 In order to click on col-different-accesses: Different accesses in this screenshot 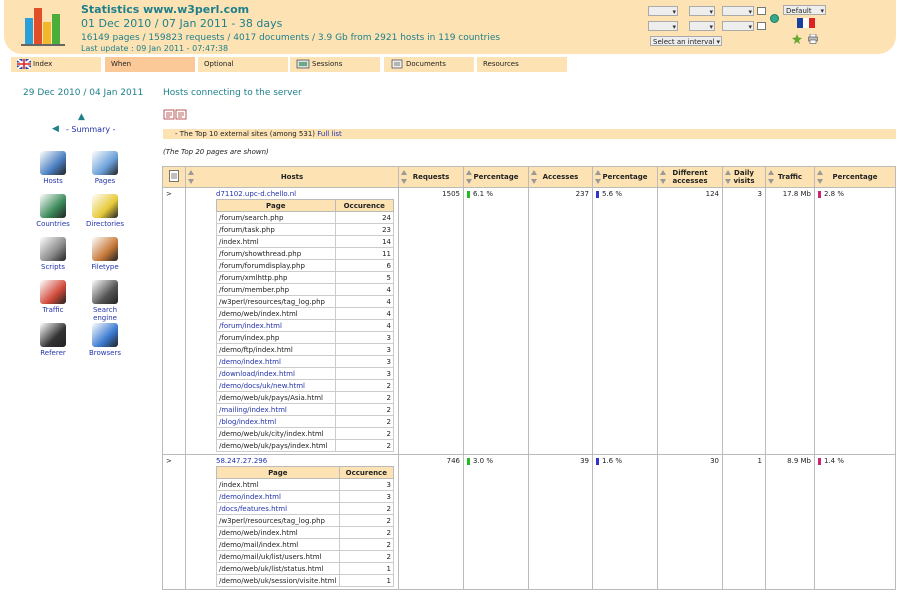, I will do `click(690, 177)`.